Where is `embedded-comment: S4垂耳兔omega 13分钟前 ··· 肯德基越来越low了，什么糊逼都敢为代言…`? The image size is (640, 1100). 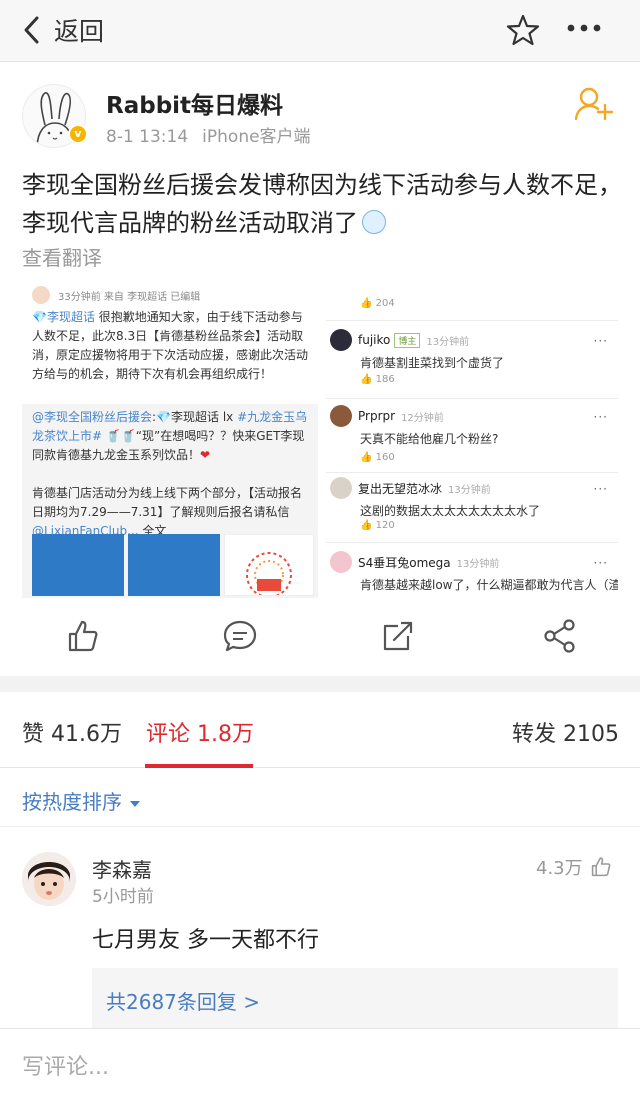 embedded-comment: S4垂耳兔omega 13分钟前 ··· 肯德基越来越low了，什么糊逼都敢为代言… is located at coordinates (472, 574).